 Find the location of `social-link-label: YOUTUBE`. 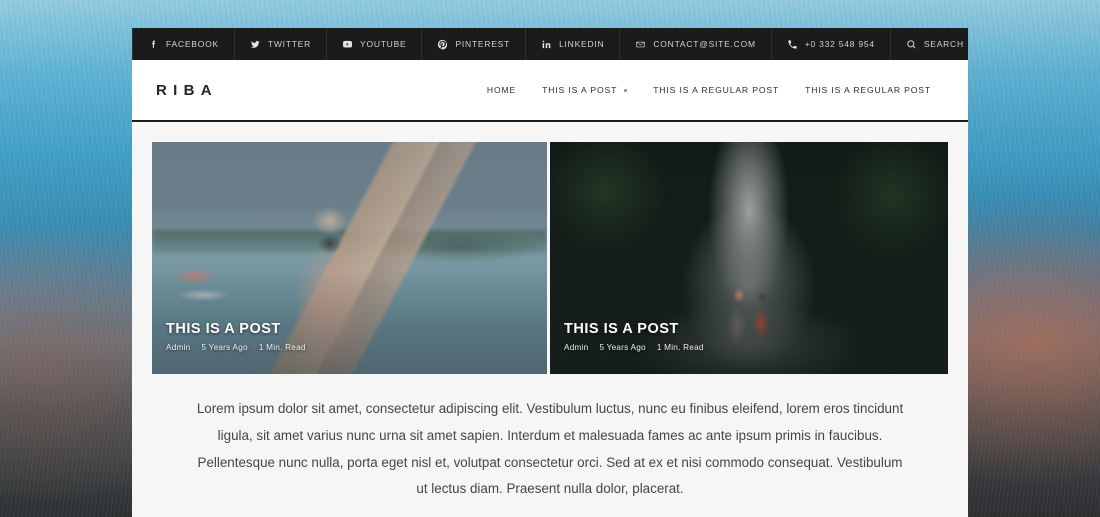

social-link-label: YOUTUBE is located at coordinates (383, 44).